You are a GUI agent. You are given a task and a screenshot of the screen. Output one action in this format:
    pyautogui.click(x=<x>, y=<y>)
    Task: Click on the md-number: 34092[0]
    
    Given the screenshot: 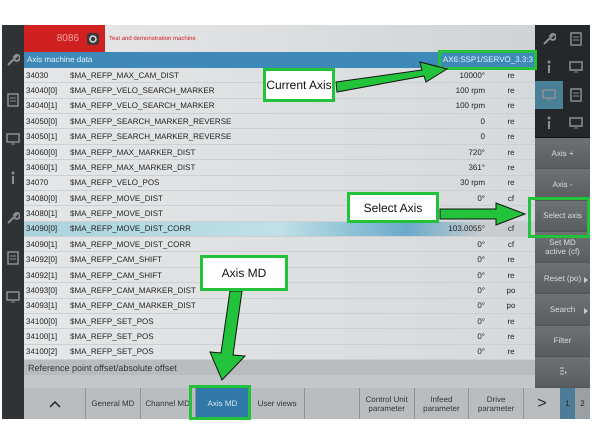 What is the action you would take?
    pyautogui.click(x=41, y=259)
    